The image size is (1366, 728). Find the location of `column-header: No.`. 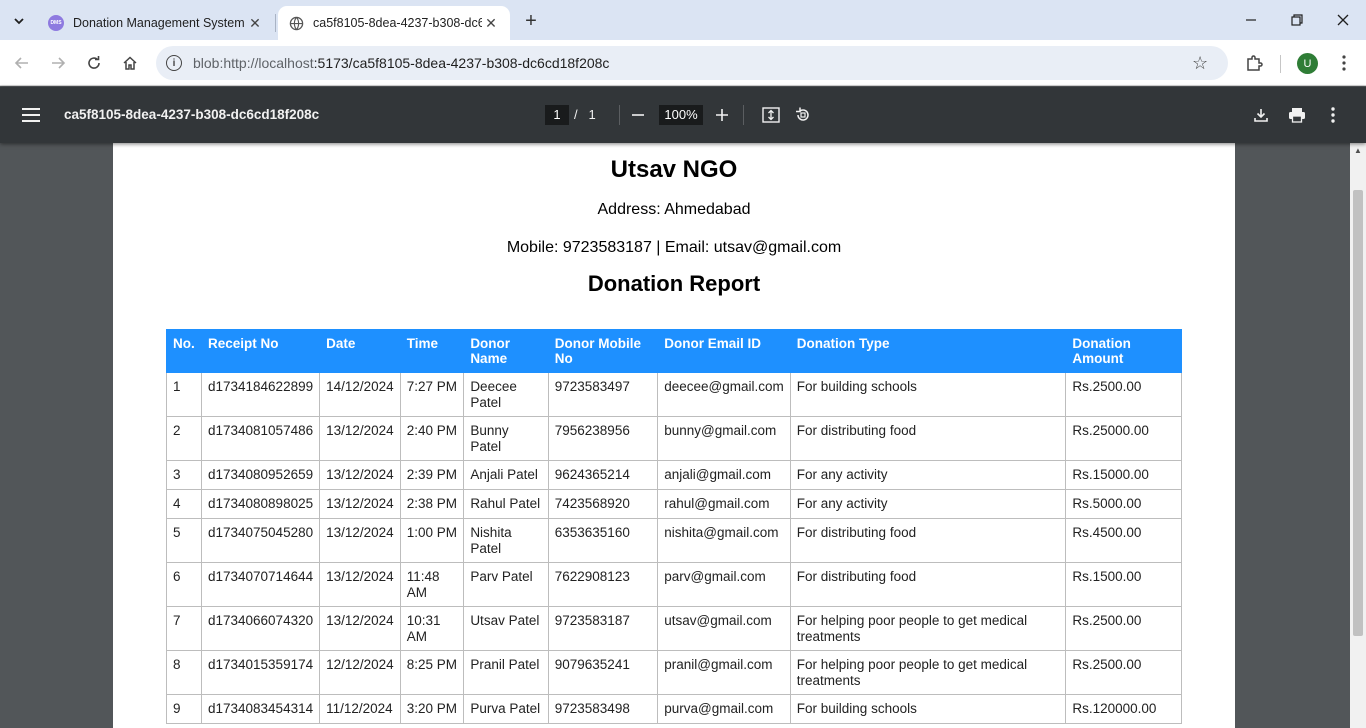

column-header: No. is located at coordinates (184, 351).